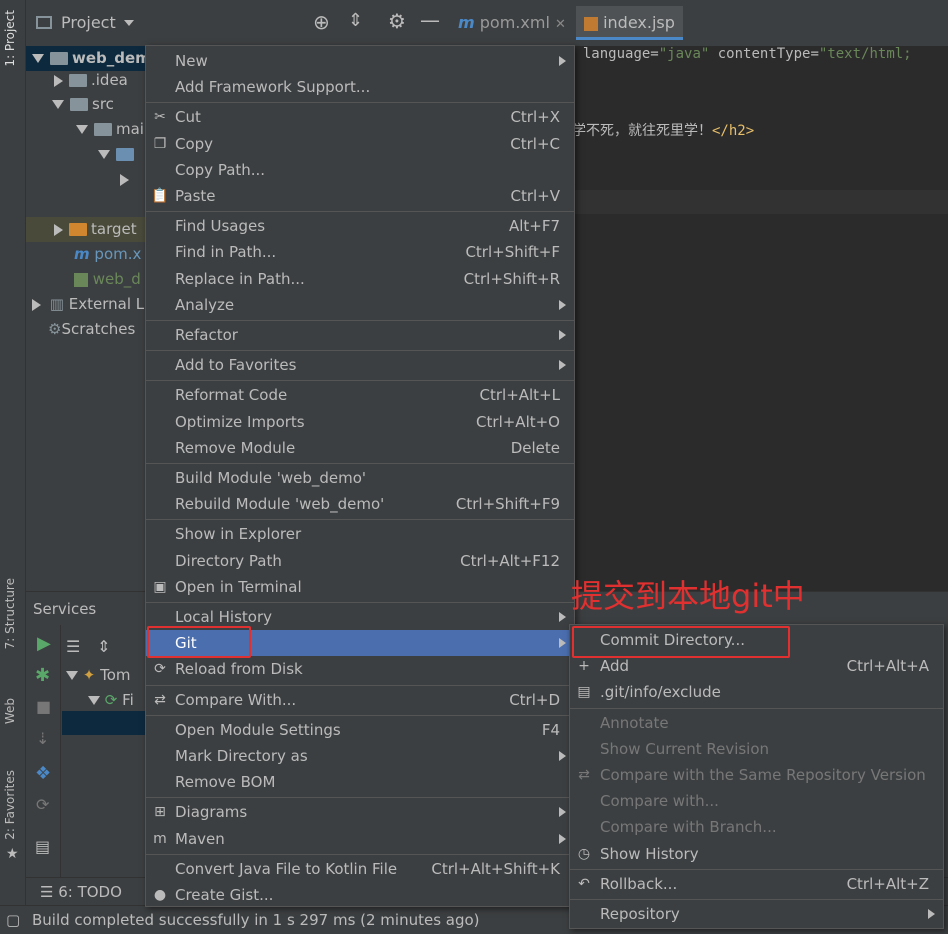 The height and width of the screenshot is (934, 948). Describe the element at coordinates (81, 892) in the screenshot. I see `todo-tool-tab: ☰ 6: TODO` at that location.